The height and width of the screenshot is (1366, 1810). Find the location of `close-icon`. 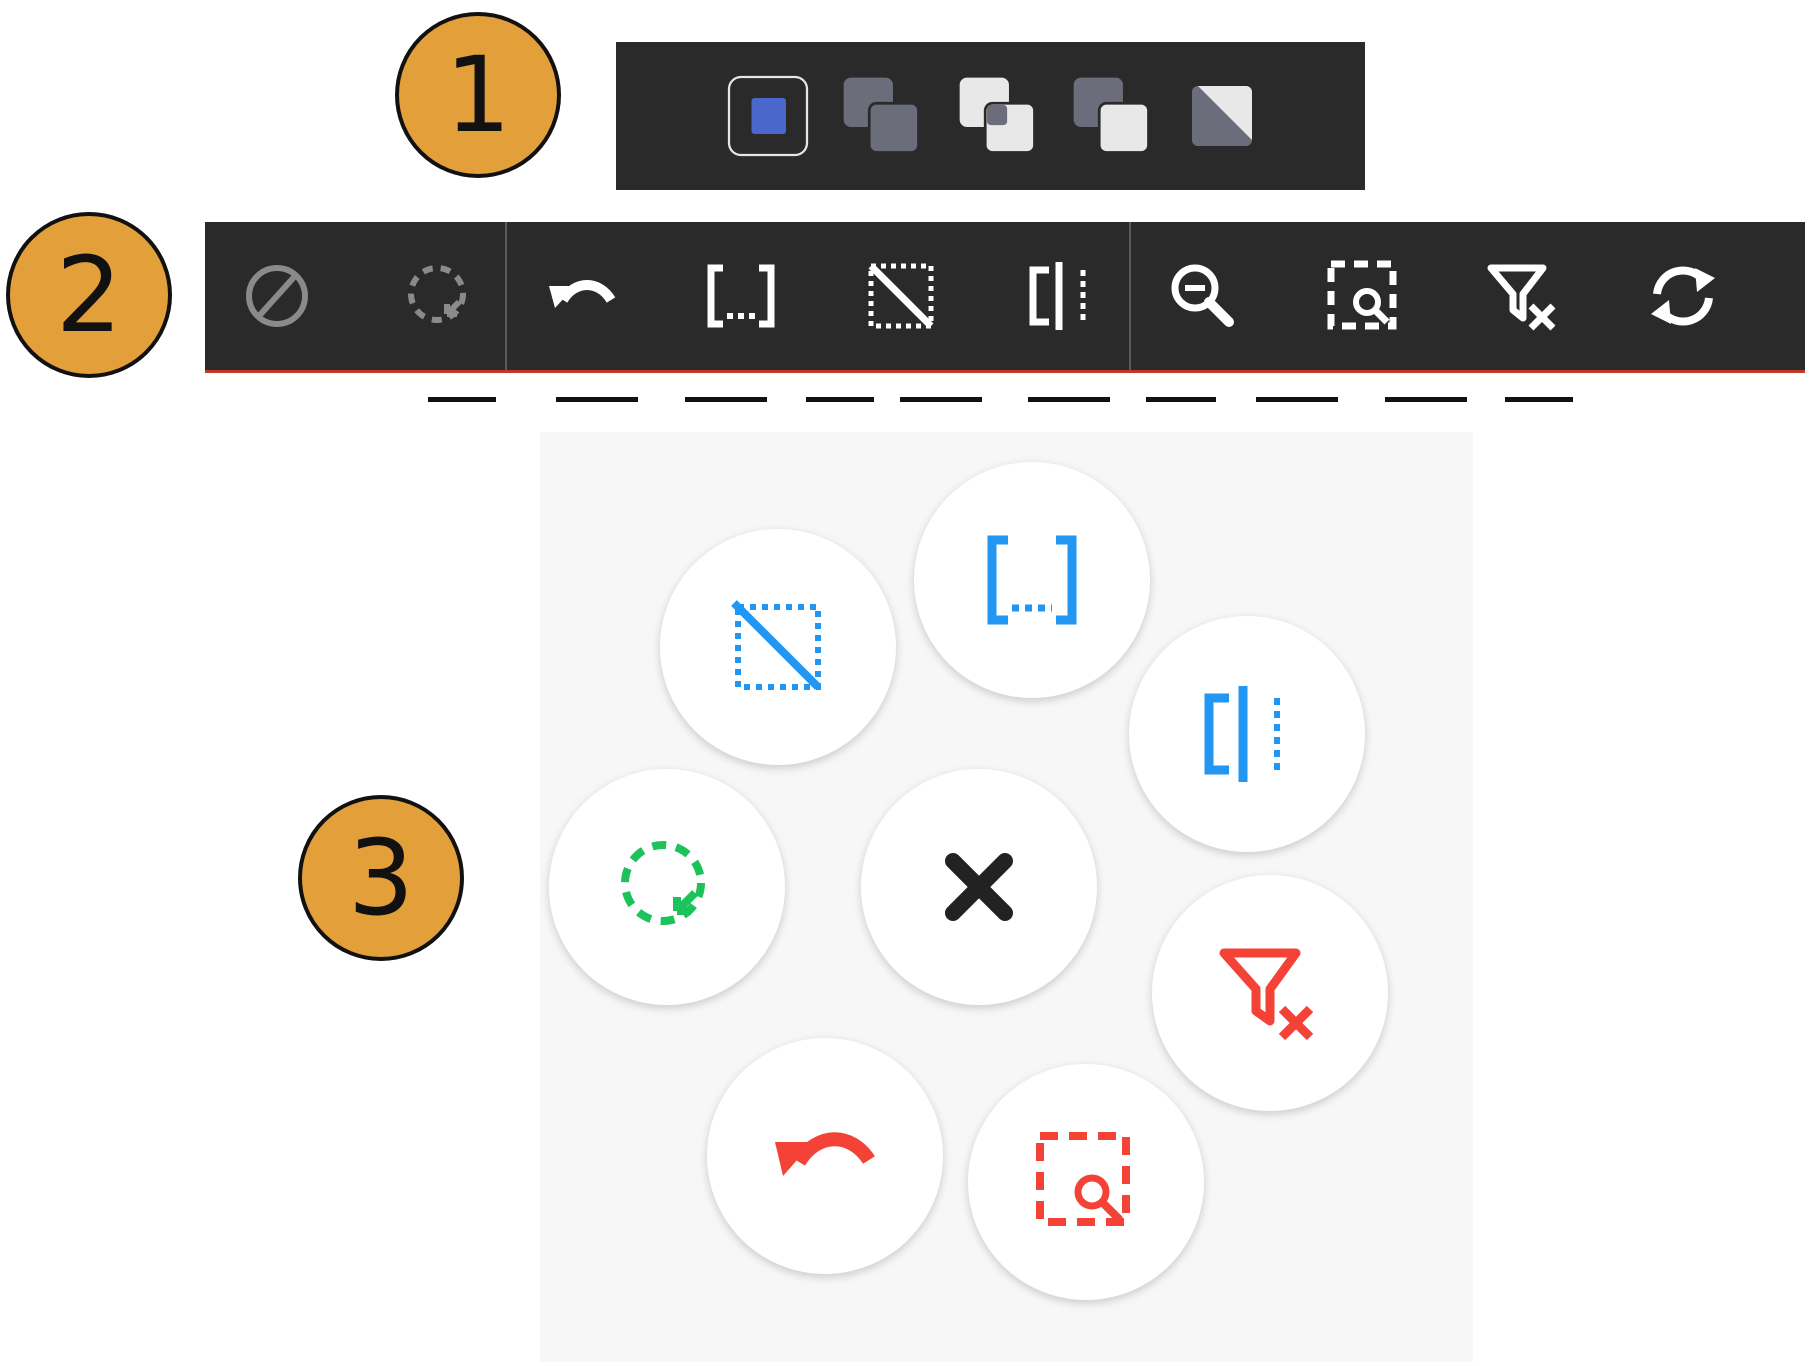

close-icon is located at coordinates (979, 887).